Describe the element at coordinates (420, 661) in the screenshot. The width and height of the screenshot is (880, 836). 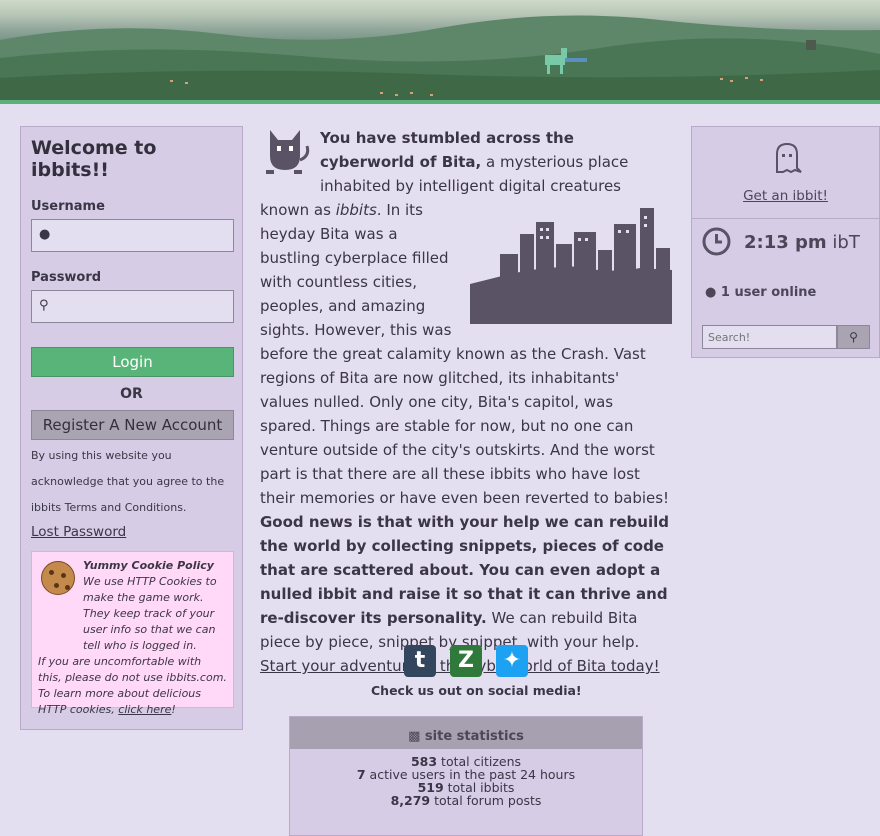
I see `tumblr-icon: t` at that location.